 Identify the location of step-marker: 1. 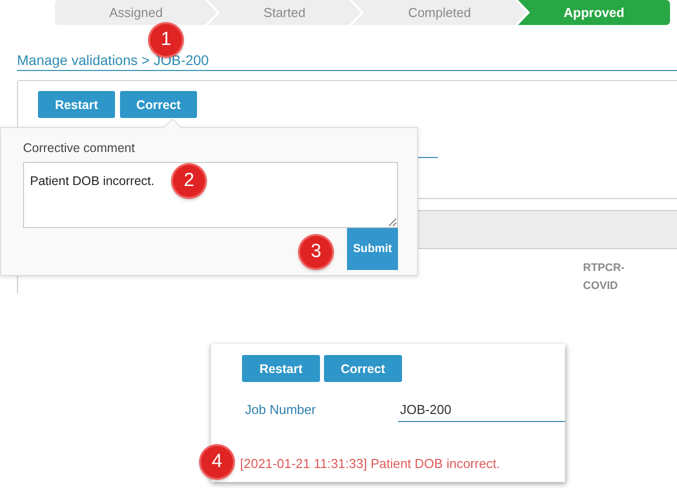
(166, 40).